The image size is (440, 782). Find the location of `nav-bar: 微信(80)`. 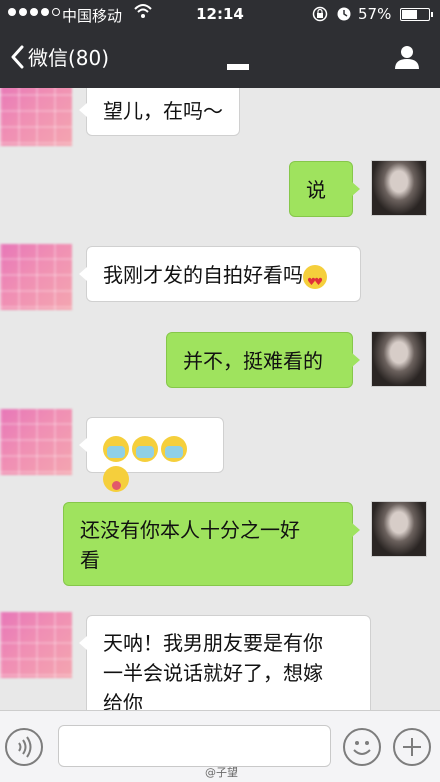

nav-bar: 微信(80) is located at coordinates (220, 59).